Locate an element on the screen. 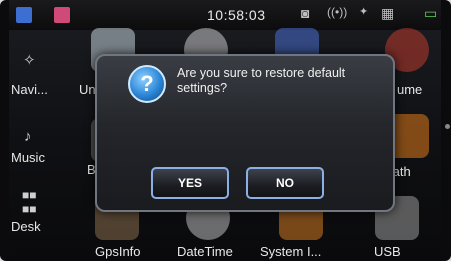 The image size is (451, 261). clock: 10:58:03 is located at coordinates (236, 15).